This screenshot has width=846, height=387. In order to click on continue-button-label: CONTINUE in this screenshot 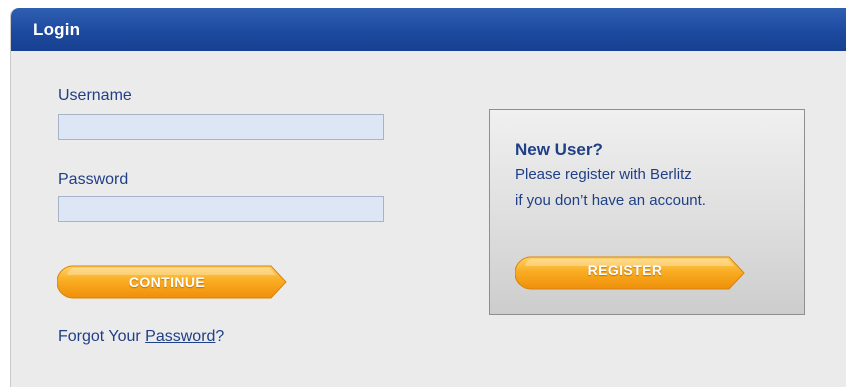, I will do `click(167, 282)`.